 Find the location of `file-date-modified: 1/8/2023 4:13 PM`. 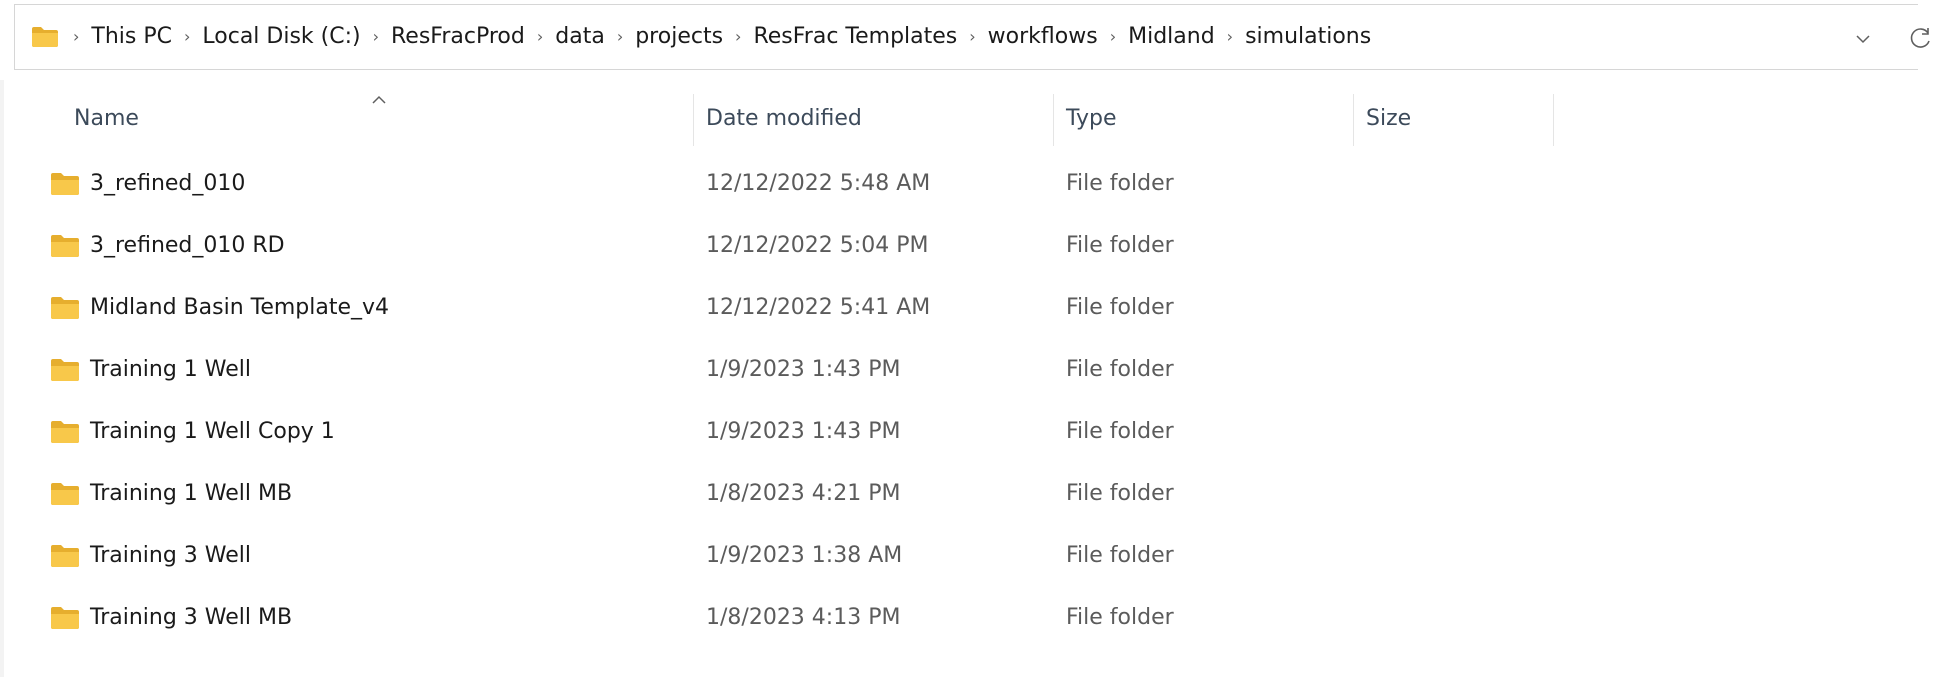

file-date-modified: 1/8/2023 4:13 PM is located at coordinates (803, 617).